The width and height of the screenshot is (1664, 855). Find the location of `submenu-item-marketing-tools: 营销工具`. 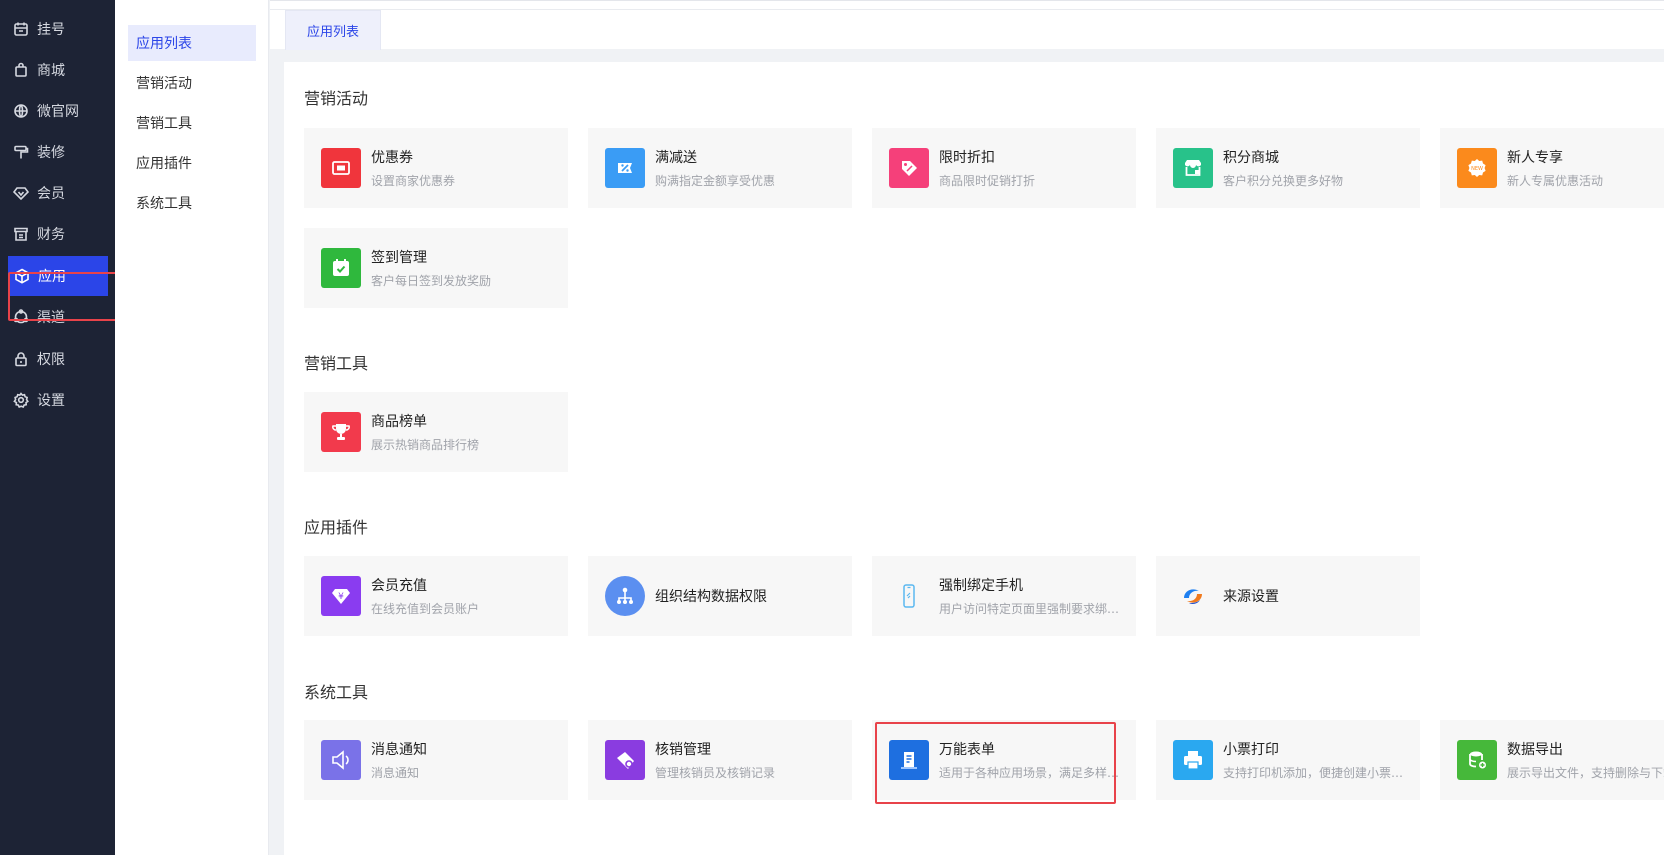

submenu-item-marketing-tools: 营销工具 is located at coordinates (192, 123).